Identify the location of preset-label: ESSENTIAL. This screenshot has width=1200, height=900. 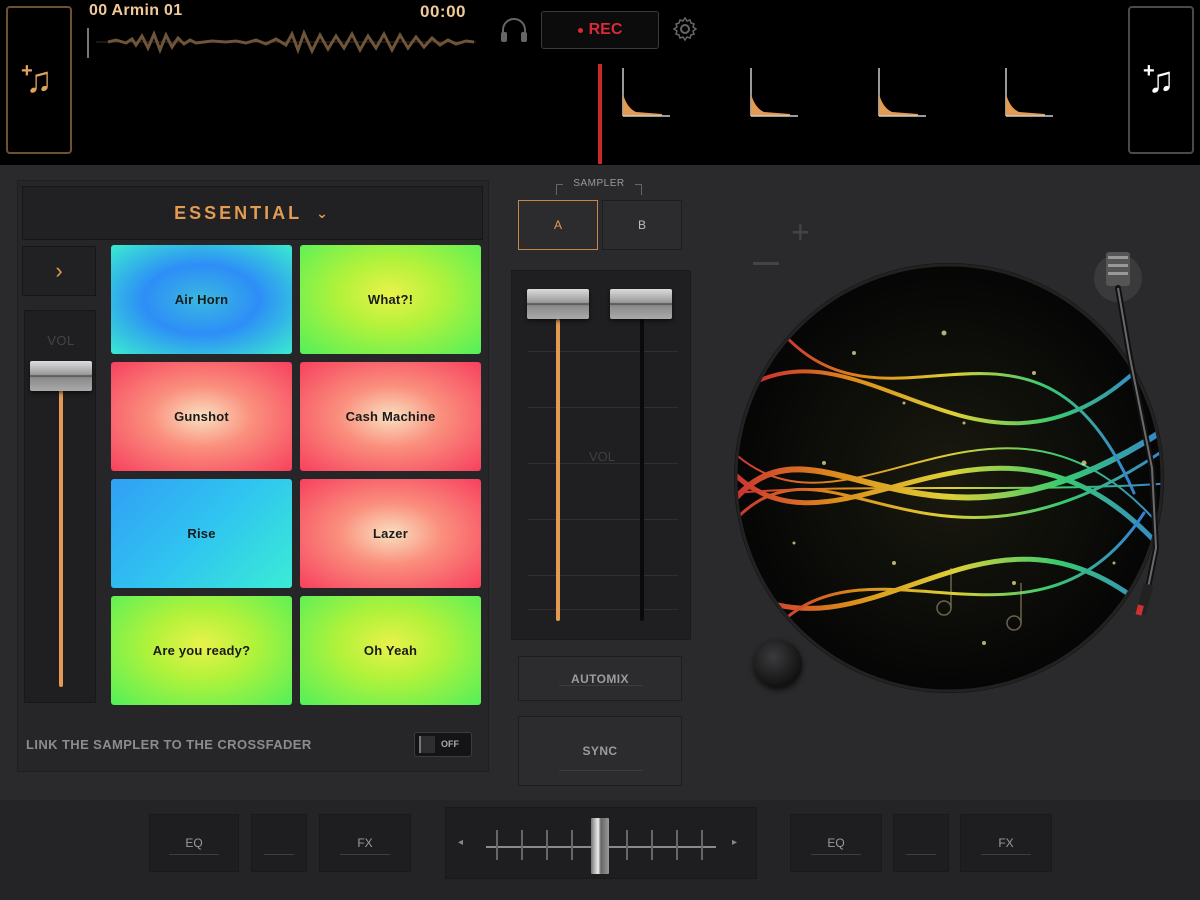
(238, 212).